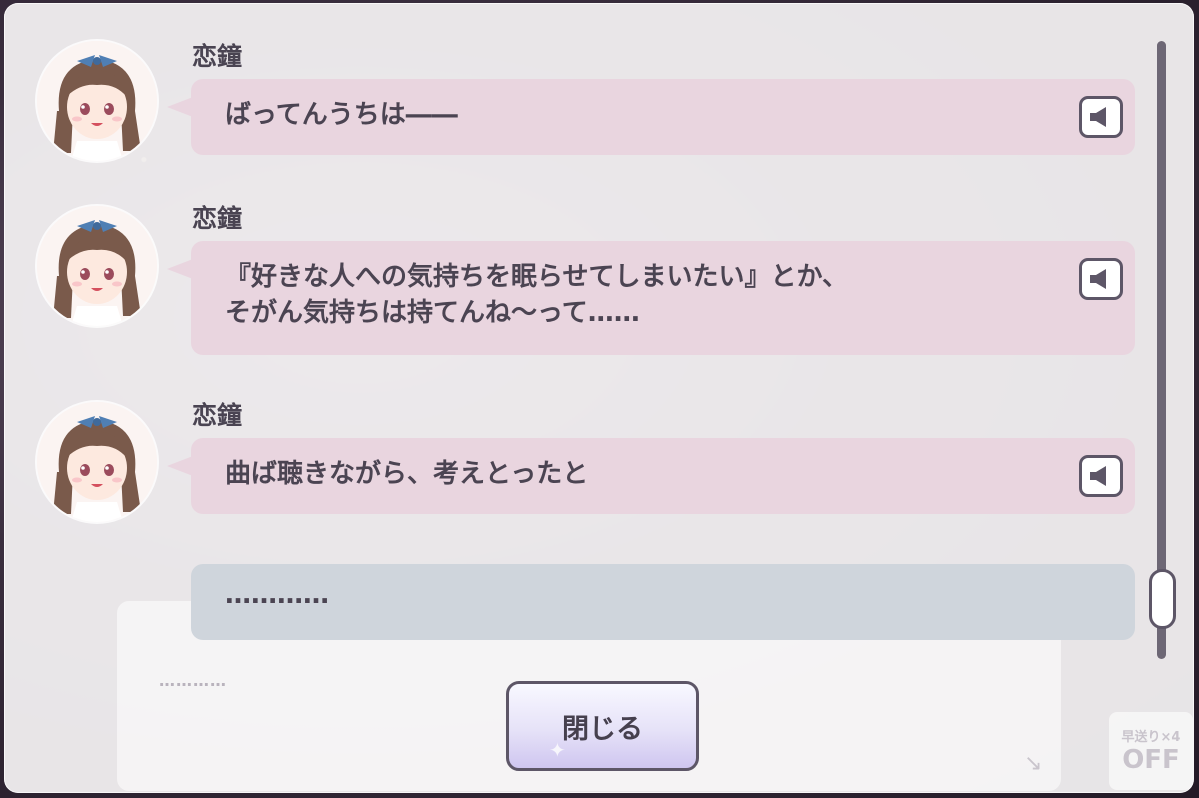 The image size is (1199, 798). I want to click on dialogue-text: ばってんうちは――, so click(341, 115).